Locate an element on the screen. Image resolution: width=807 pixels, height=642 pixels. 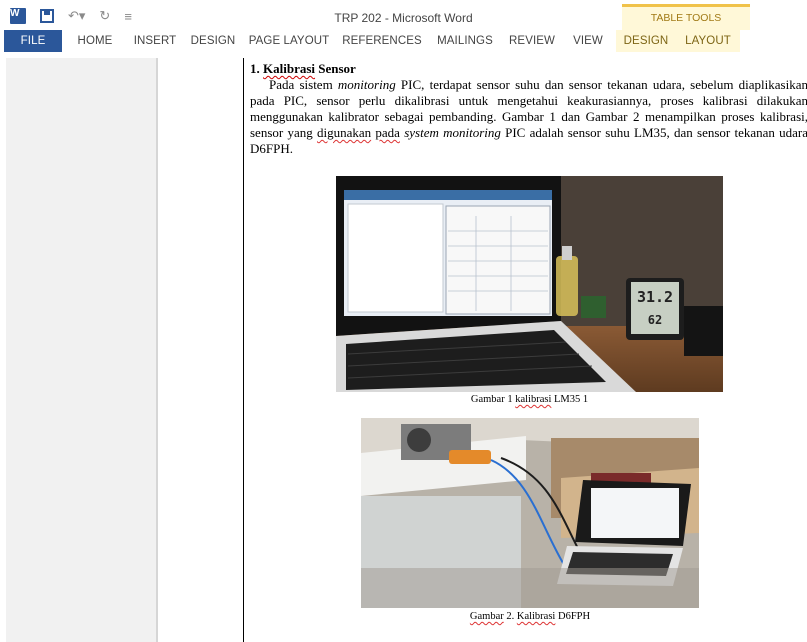
tab-table-layout: LAYOUT is located at coordinates (708, 41).